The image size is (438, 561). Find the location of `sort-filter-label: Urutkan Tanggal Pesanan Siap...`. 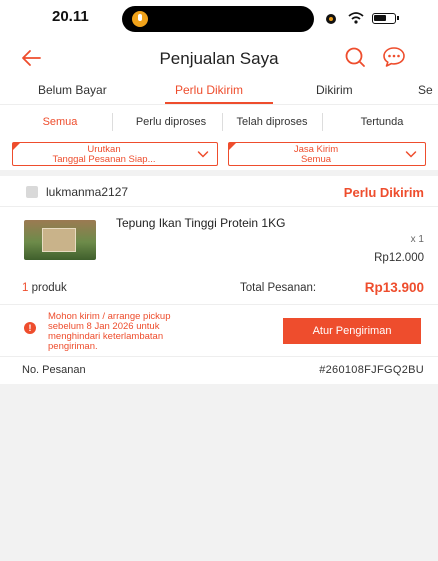

sort-filter-label: Urutkan Tanggal Pesanan Siap... is located at coordinates (104, 155).